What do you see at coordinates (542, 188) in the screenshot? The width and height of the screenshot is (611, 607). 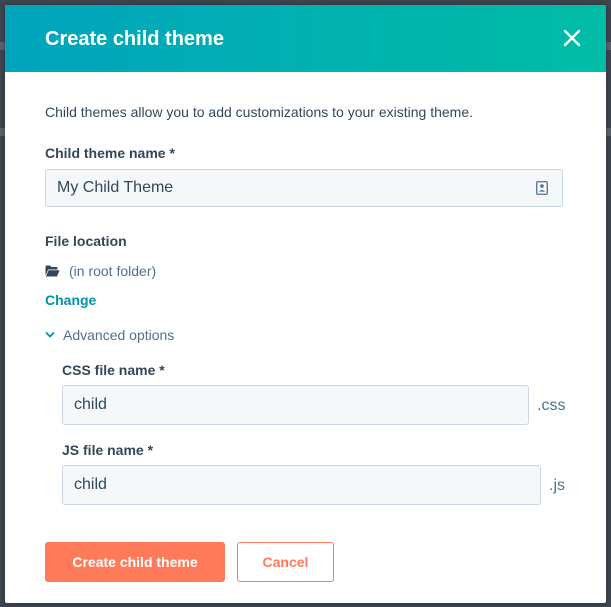 I see `contact-card-icon` at bounding box center [542, 188].